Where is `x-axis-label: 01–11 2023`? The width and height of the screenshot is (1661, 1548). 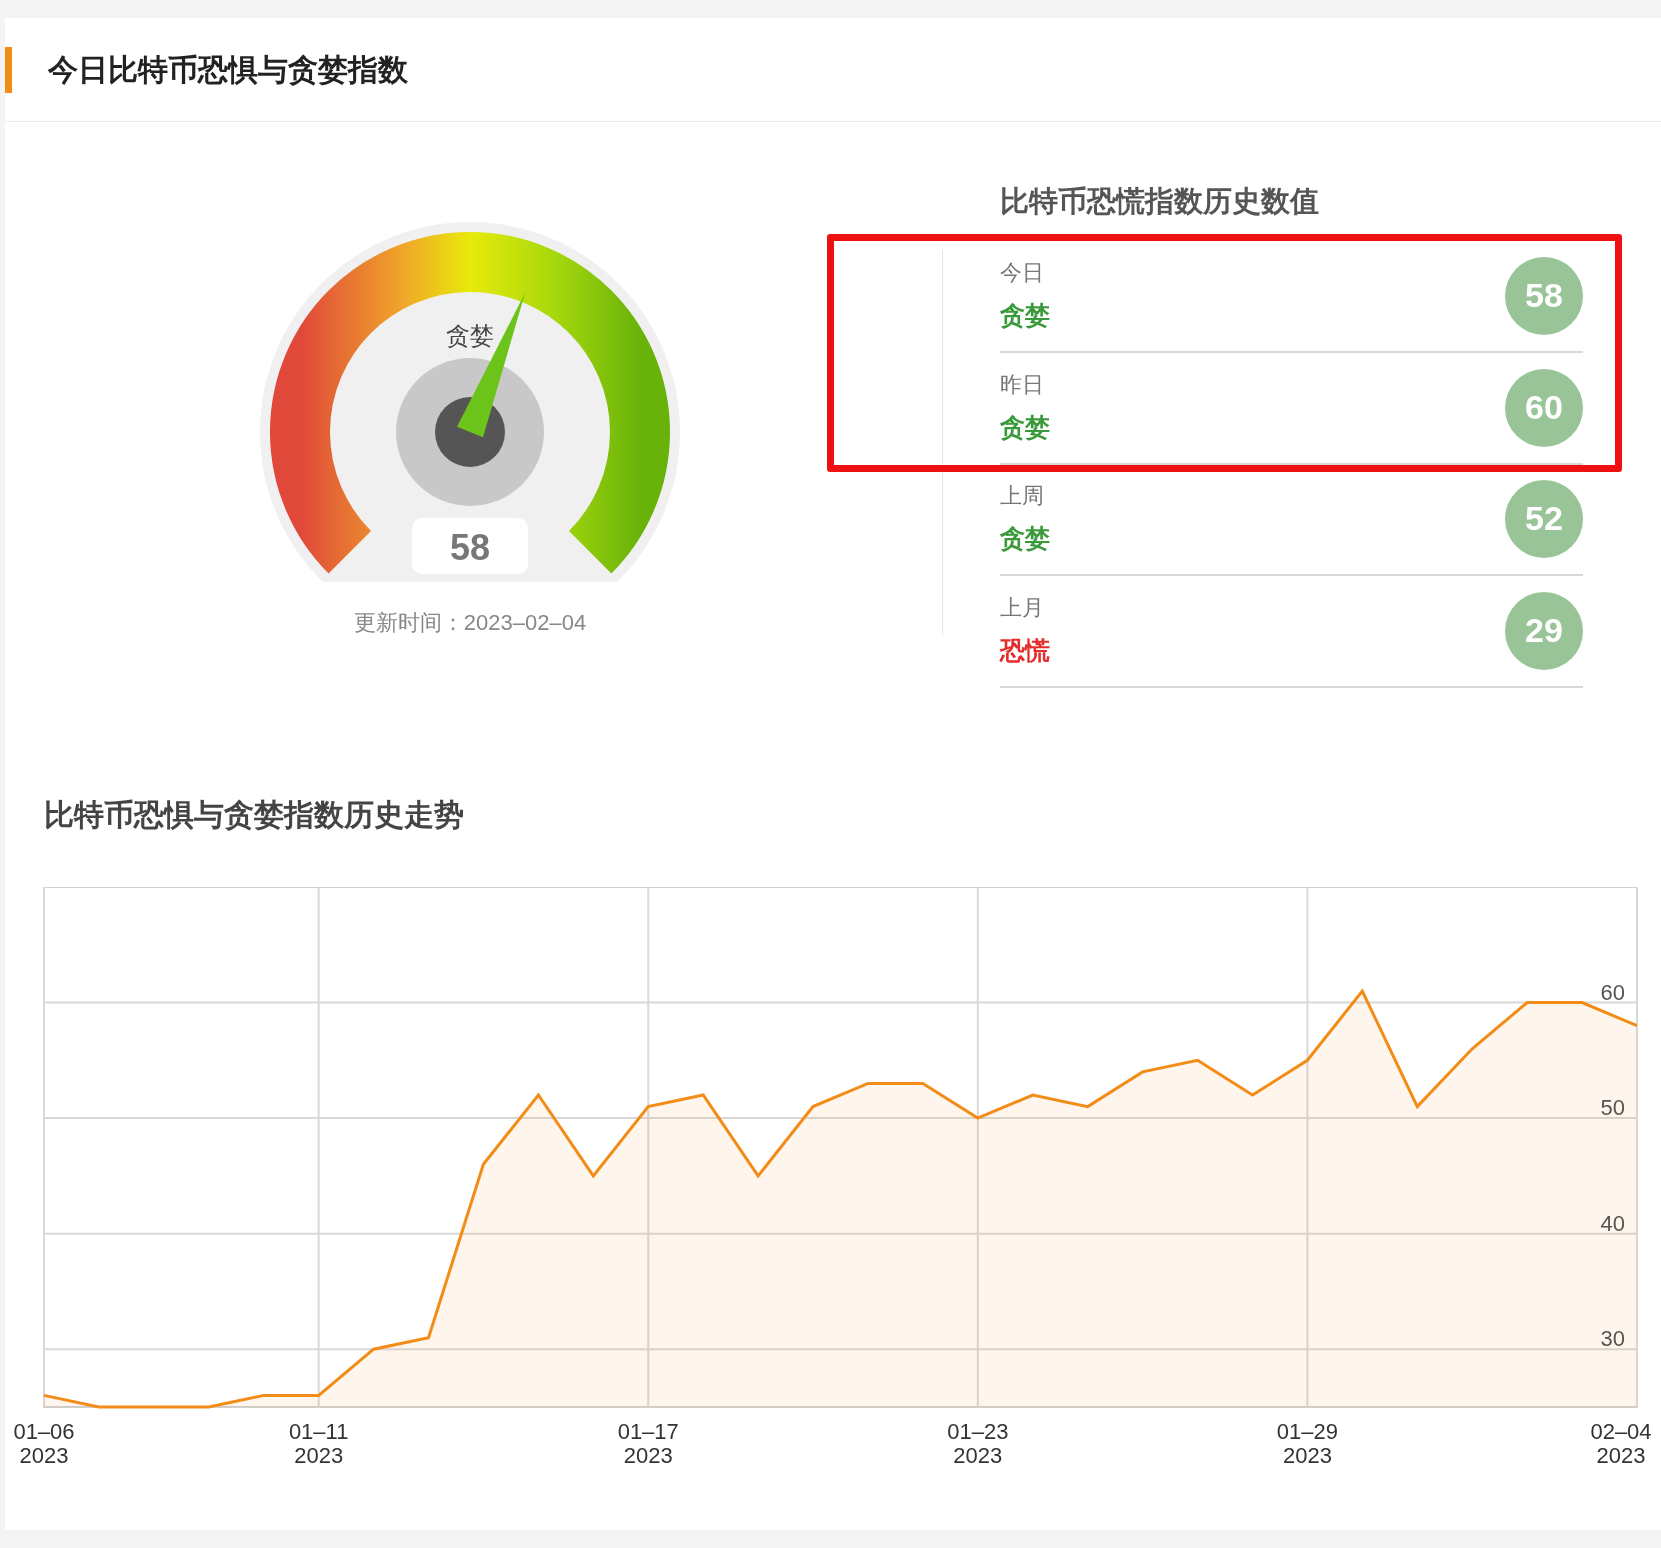
x-axis-label: 01–11 2023 is located at coordinates (318, 1443).